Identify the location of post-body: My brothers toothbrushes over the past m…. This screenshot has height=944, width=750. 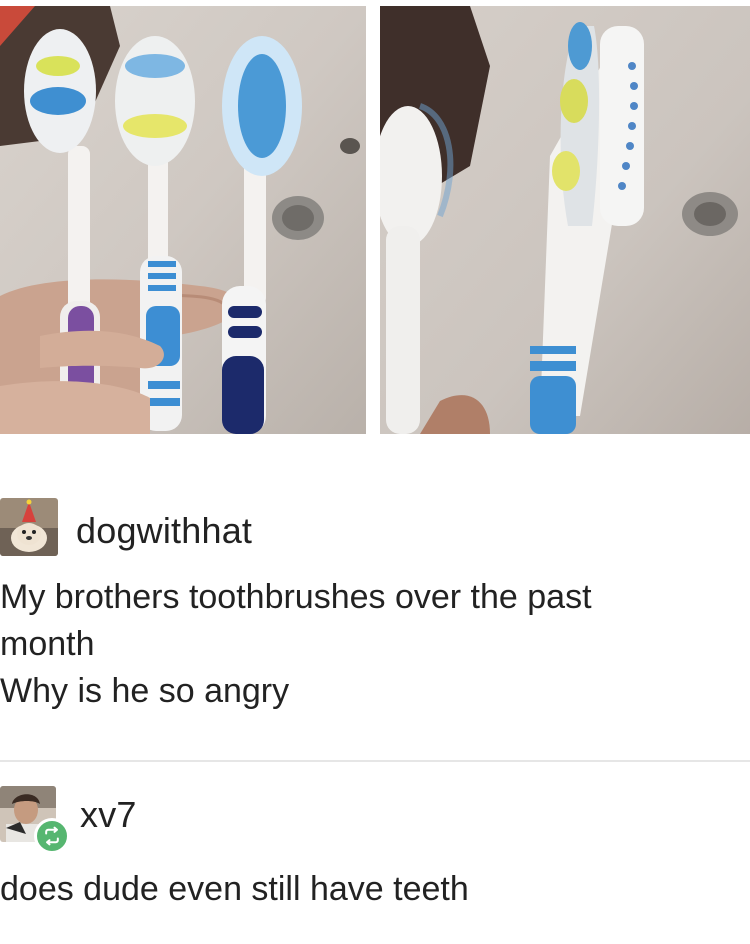
(370, 644).